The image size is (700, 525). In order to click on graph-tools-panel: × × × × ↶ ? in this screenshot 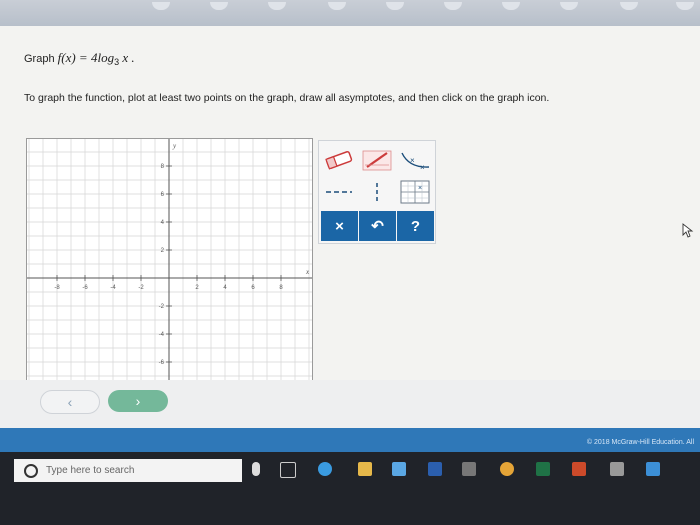, I will do `click(377, 192)`.